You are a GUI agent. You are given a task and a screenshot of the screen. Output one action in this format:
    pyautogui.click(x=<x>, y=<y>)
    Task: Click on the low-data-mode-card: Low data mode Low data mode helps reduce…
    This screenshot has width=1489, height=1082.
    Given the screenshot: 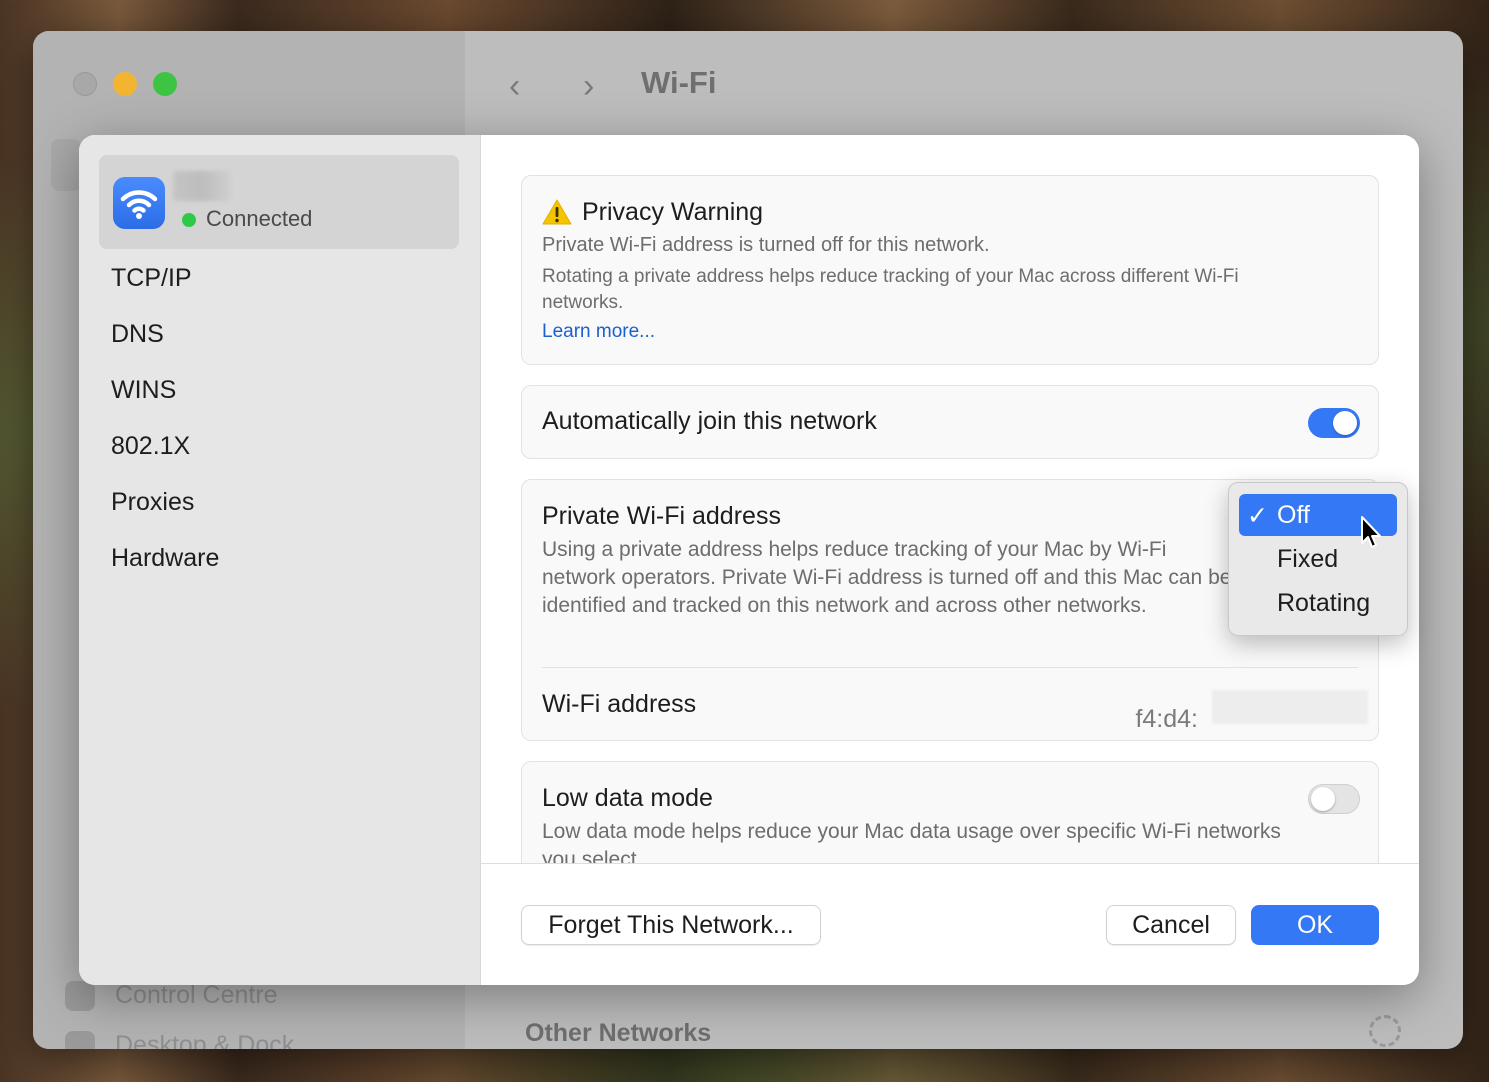 What is the action you would take?
    pyautogui.click(x=950, y=812)
    